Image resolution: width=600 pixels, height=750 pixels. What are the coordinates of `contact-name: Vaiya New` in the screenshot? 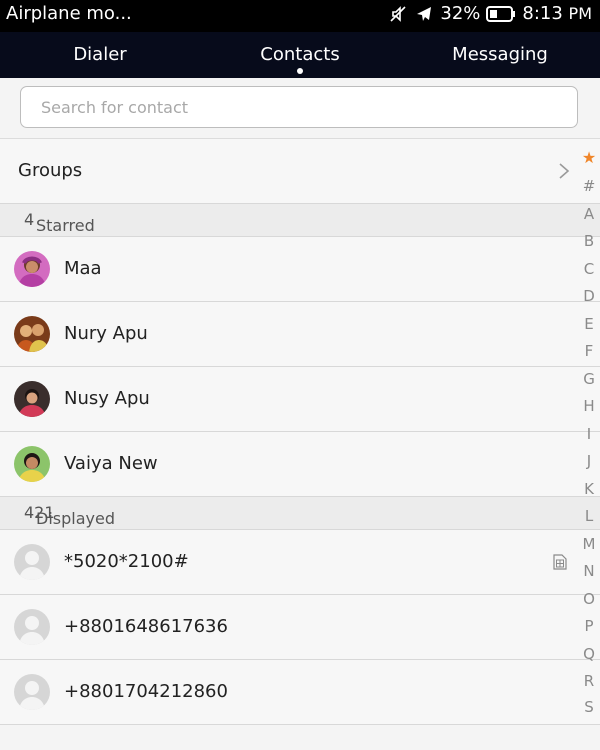 It's located at (111, 463).